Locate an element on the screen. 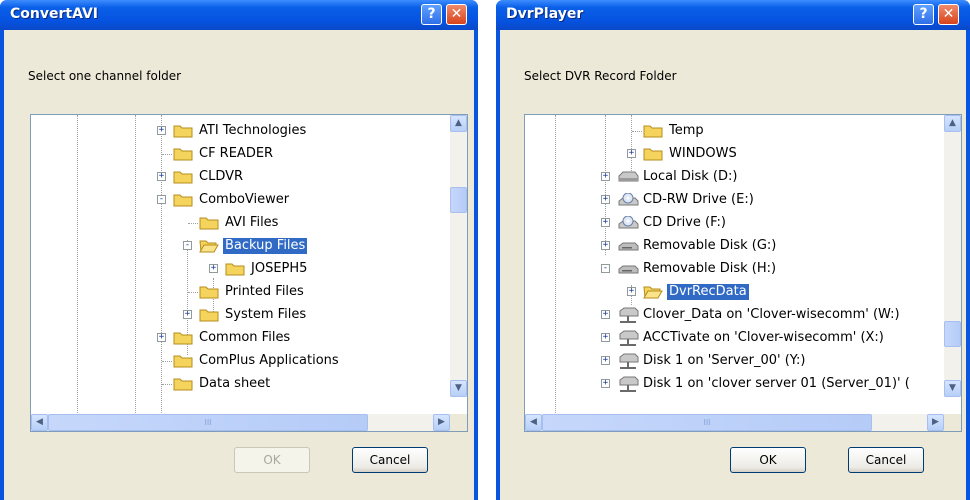  tree-item-label: DvrRecData is located at coordinates (708, 292).